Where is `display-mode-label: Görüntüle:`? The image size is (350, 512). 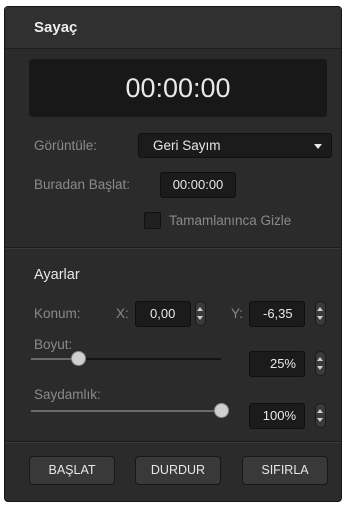
display-mode-label: Görüntüle: is located at coordinates (66, 145).